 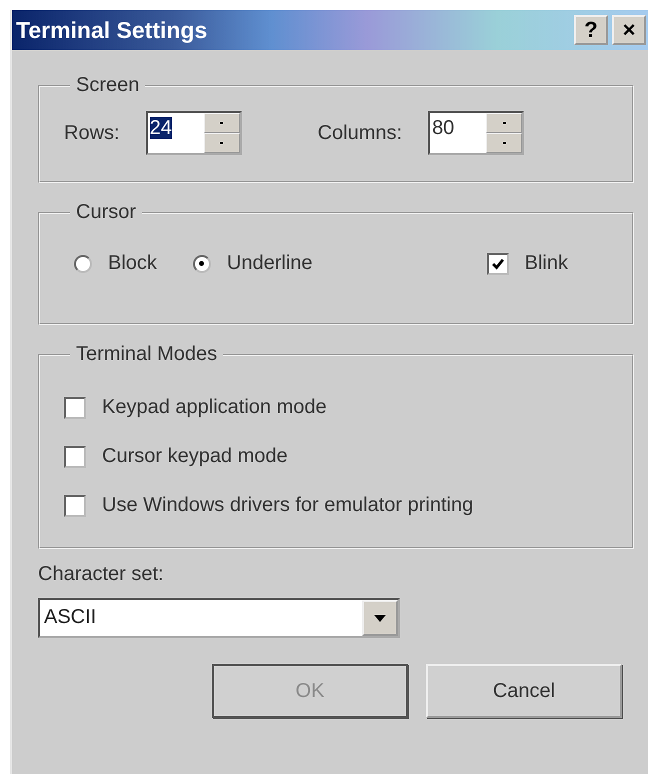 I want to click on field-label: Rows:, so click(x=92, y=133).